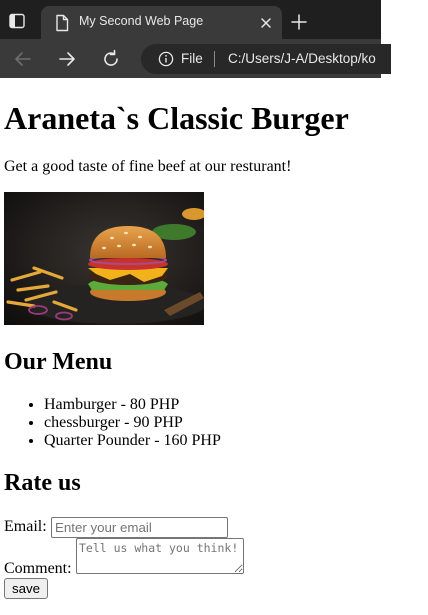  What do you see at coordinates (38, 568) in the screenshot?
I see `comment-label: Comment:` at bounding box center [38, 568].